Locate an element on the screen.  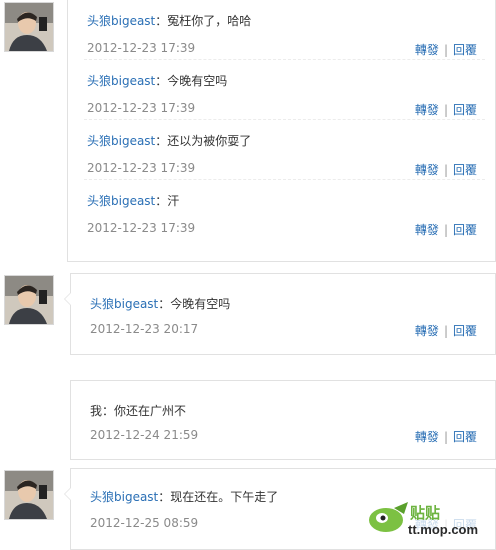
message-text: 现在还在。下午走了 is located at coordinates (224, 497).